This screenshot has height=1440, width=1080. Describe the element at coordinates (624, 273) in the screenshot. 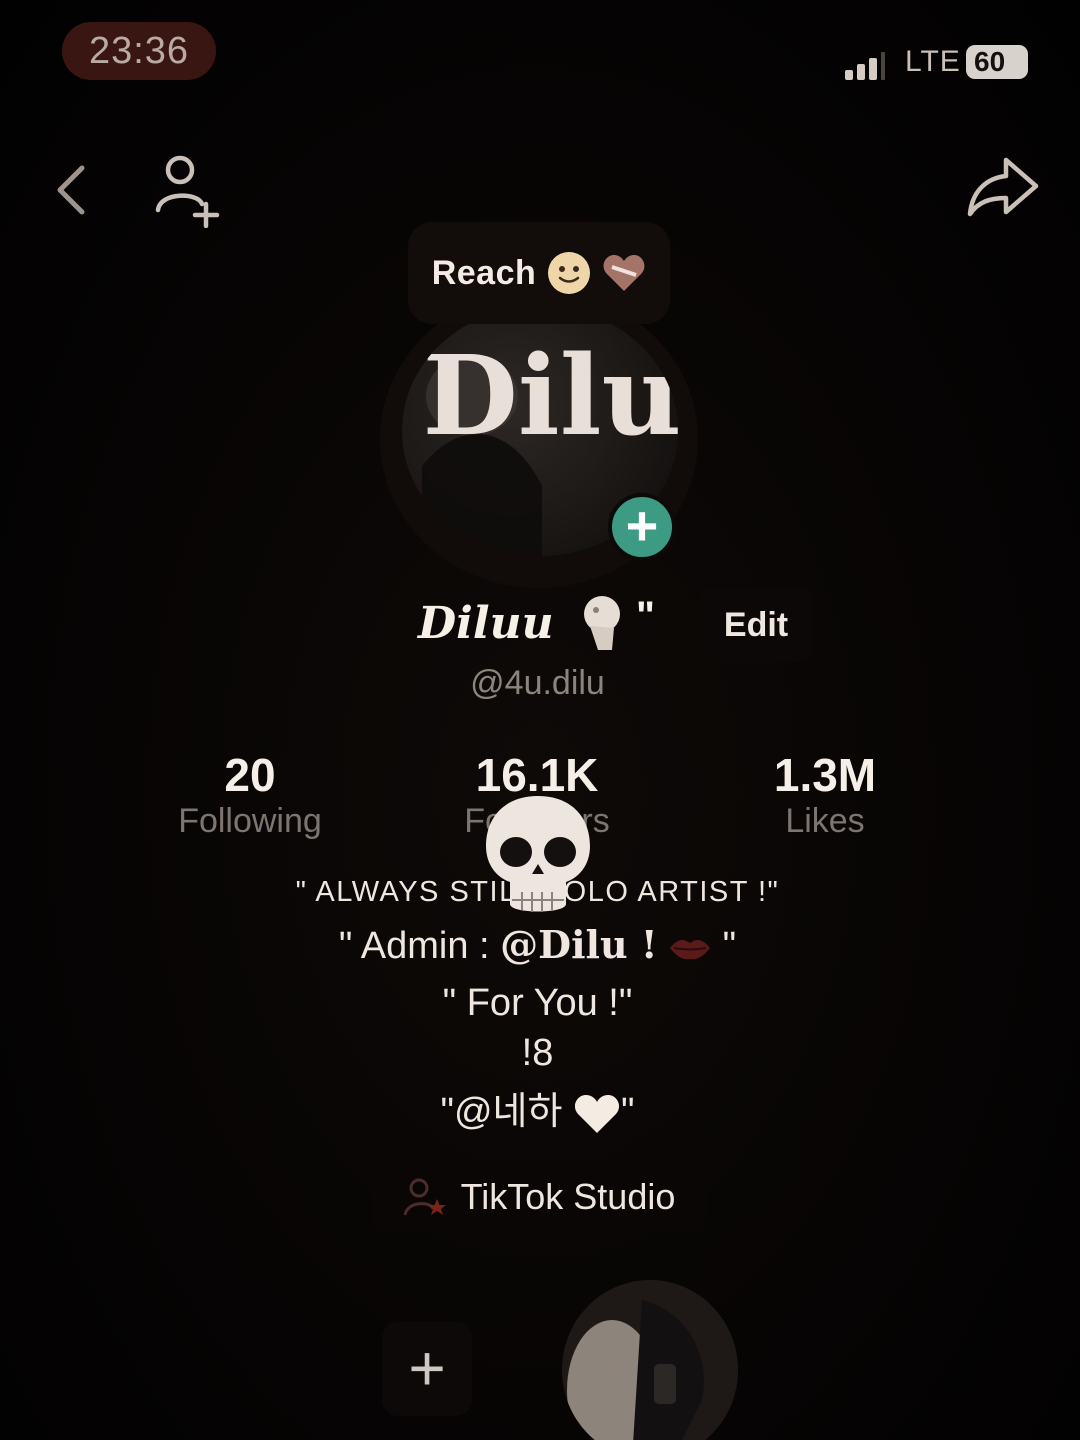

I see `heart-emoji-icon` at that location.